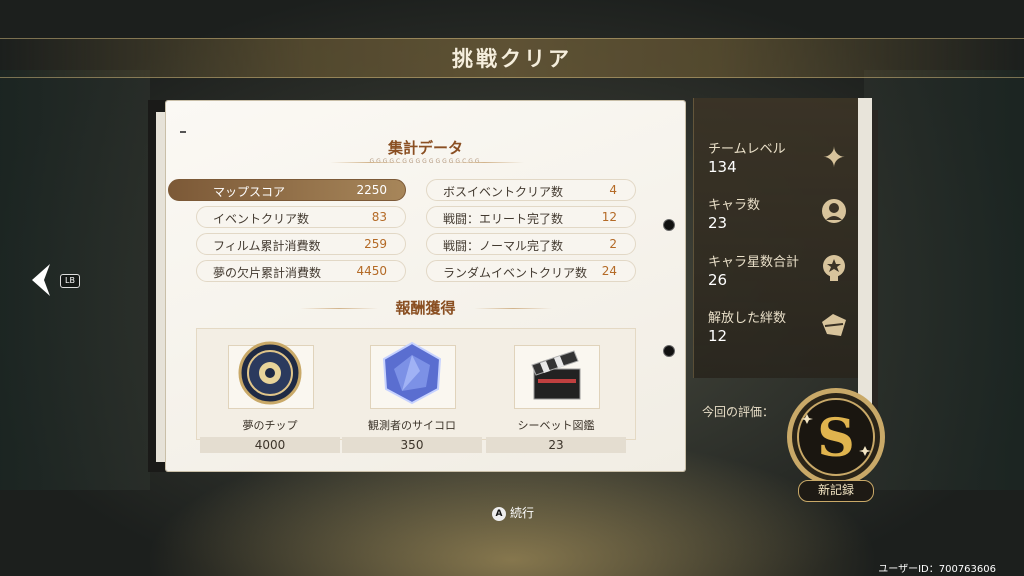  What do you see at coordinates (267, 273) in the screenshot?
I see `stat-label: 夢の欠片累計消費数` at bounding box center [267, 273].